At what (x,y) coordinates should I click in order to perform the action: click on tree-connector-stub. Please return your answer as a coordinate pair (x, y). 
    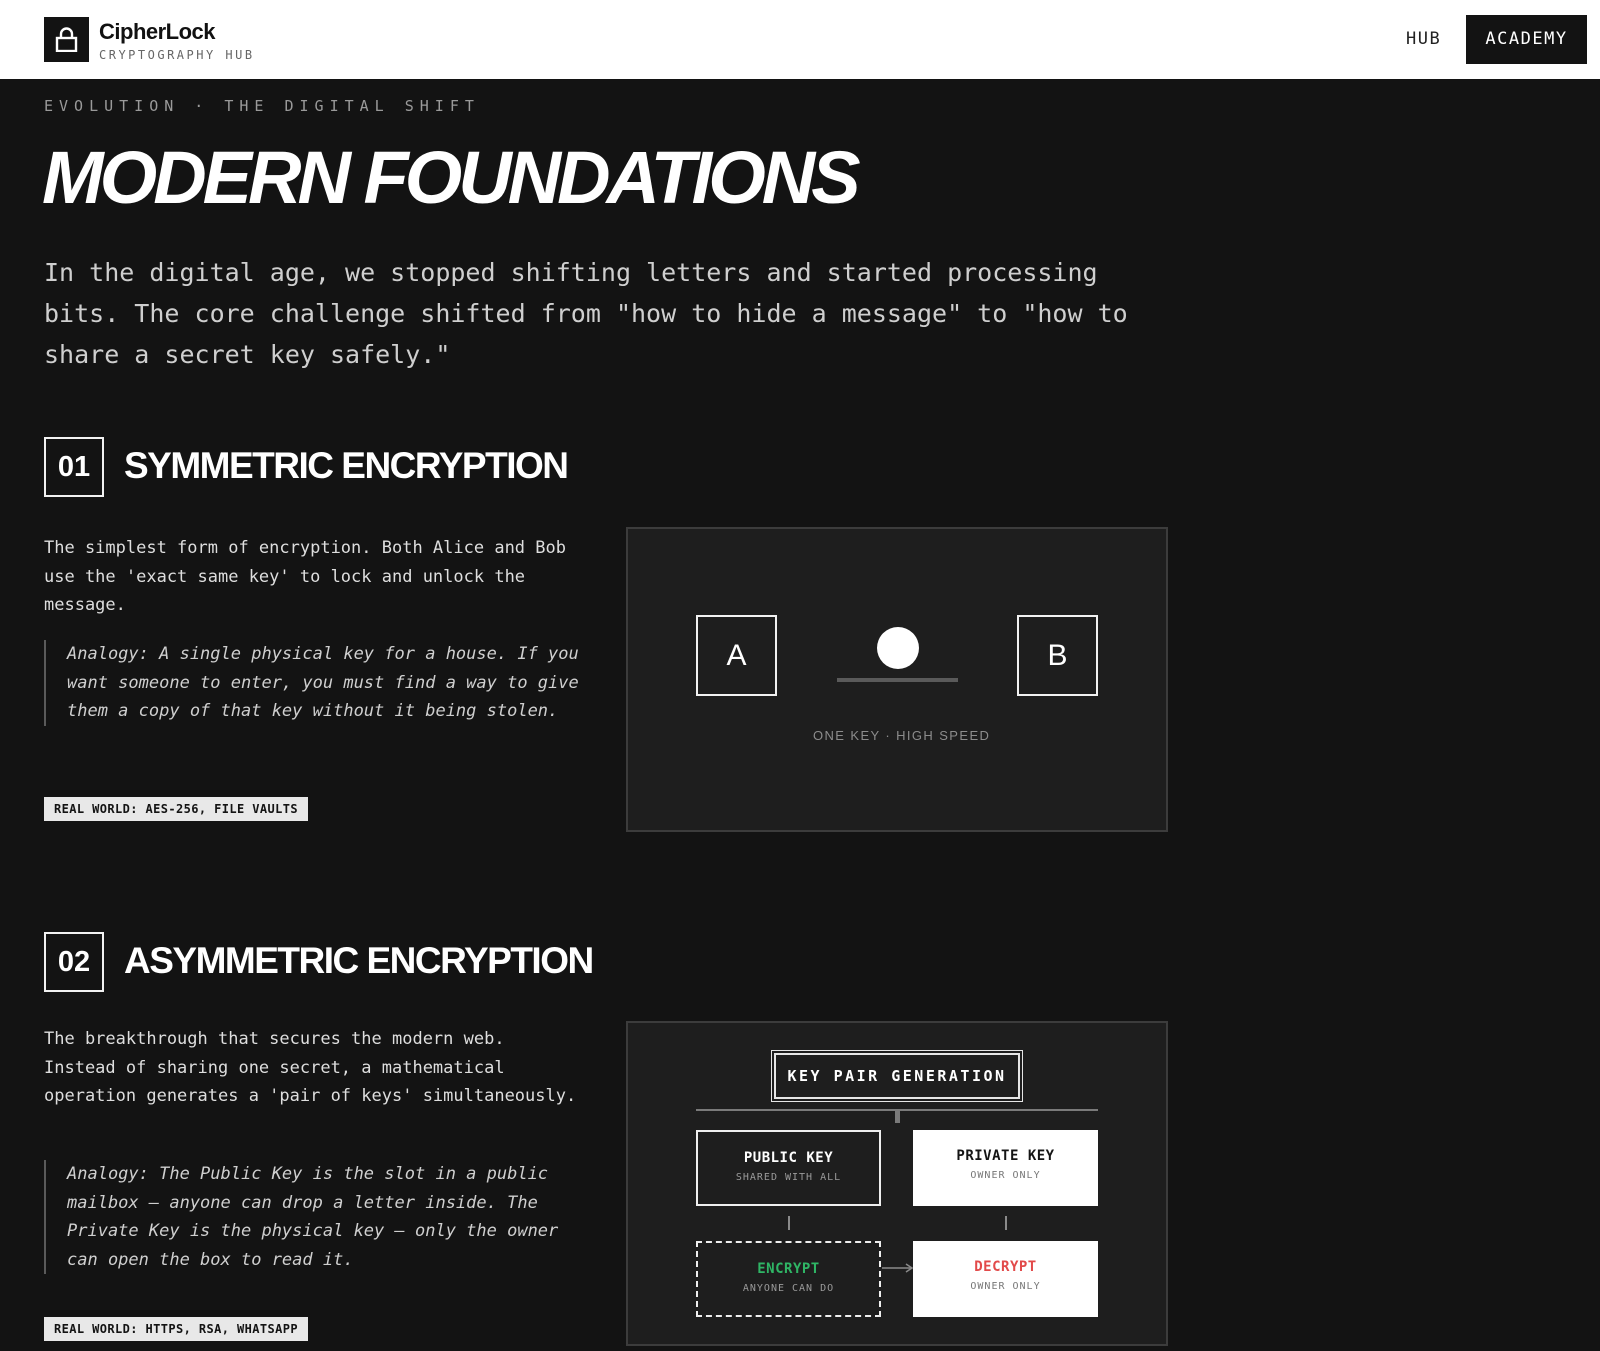
    Looking at the image, I should click on (897, 1117).